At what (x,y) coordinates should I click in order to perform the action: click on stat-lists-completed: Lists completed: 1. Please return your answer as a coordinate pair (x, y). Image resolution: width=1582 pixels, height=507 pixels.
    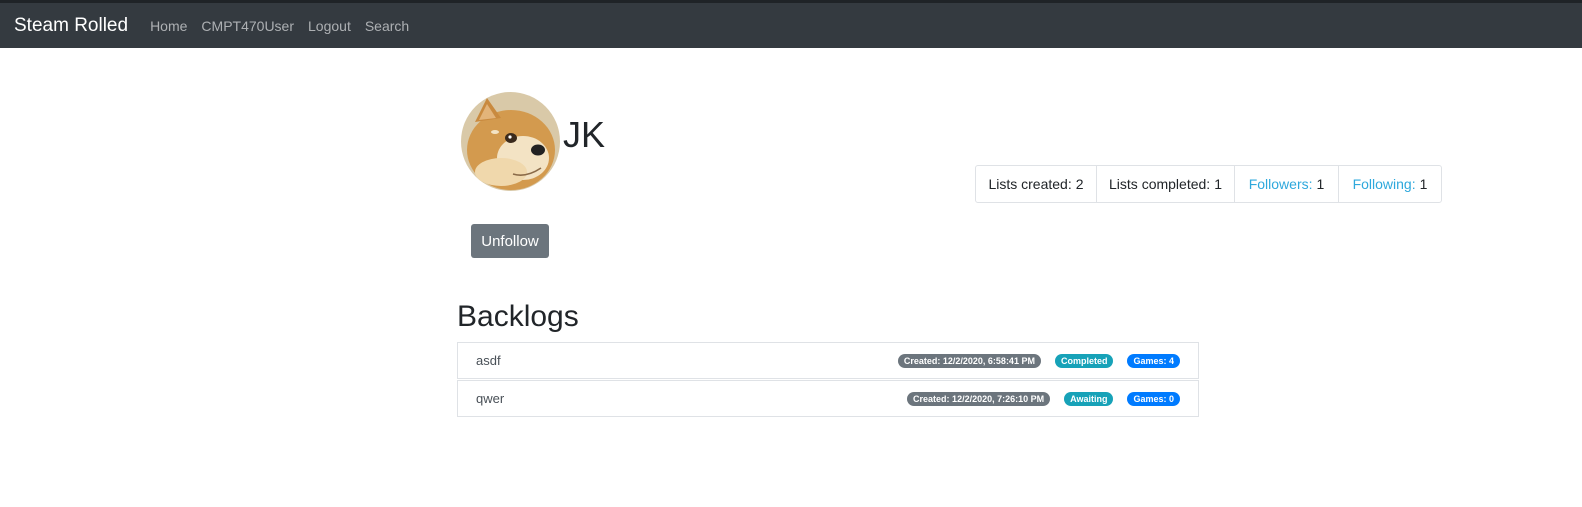
    Looking at the image, I should click on (1166, 184).